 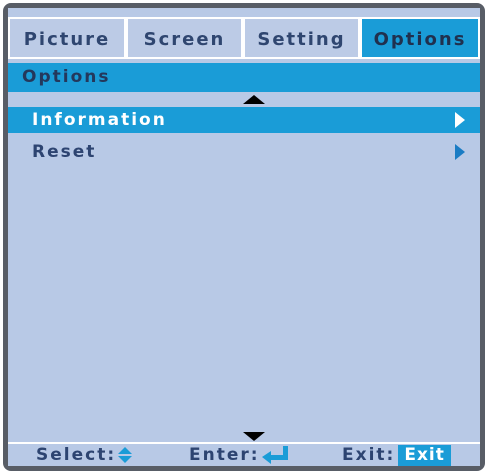 I want to click on select-label: Select:, so click(x=76, y=455).